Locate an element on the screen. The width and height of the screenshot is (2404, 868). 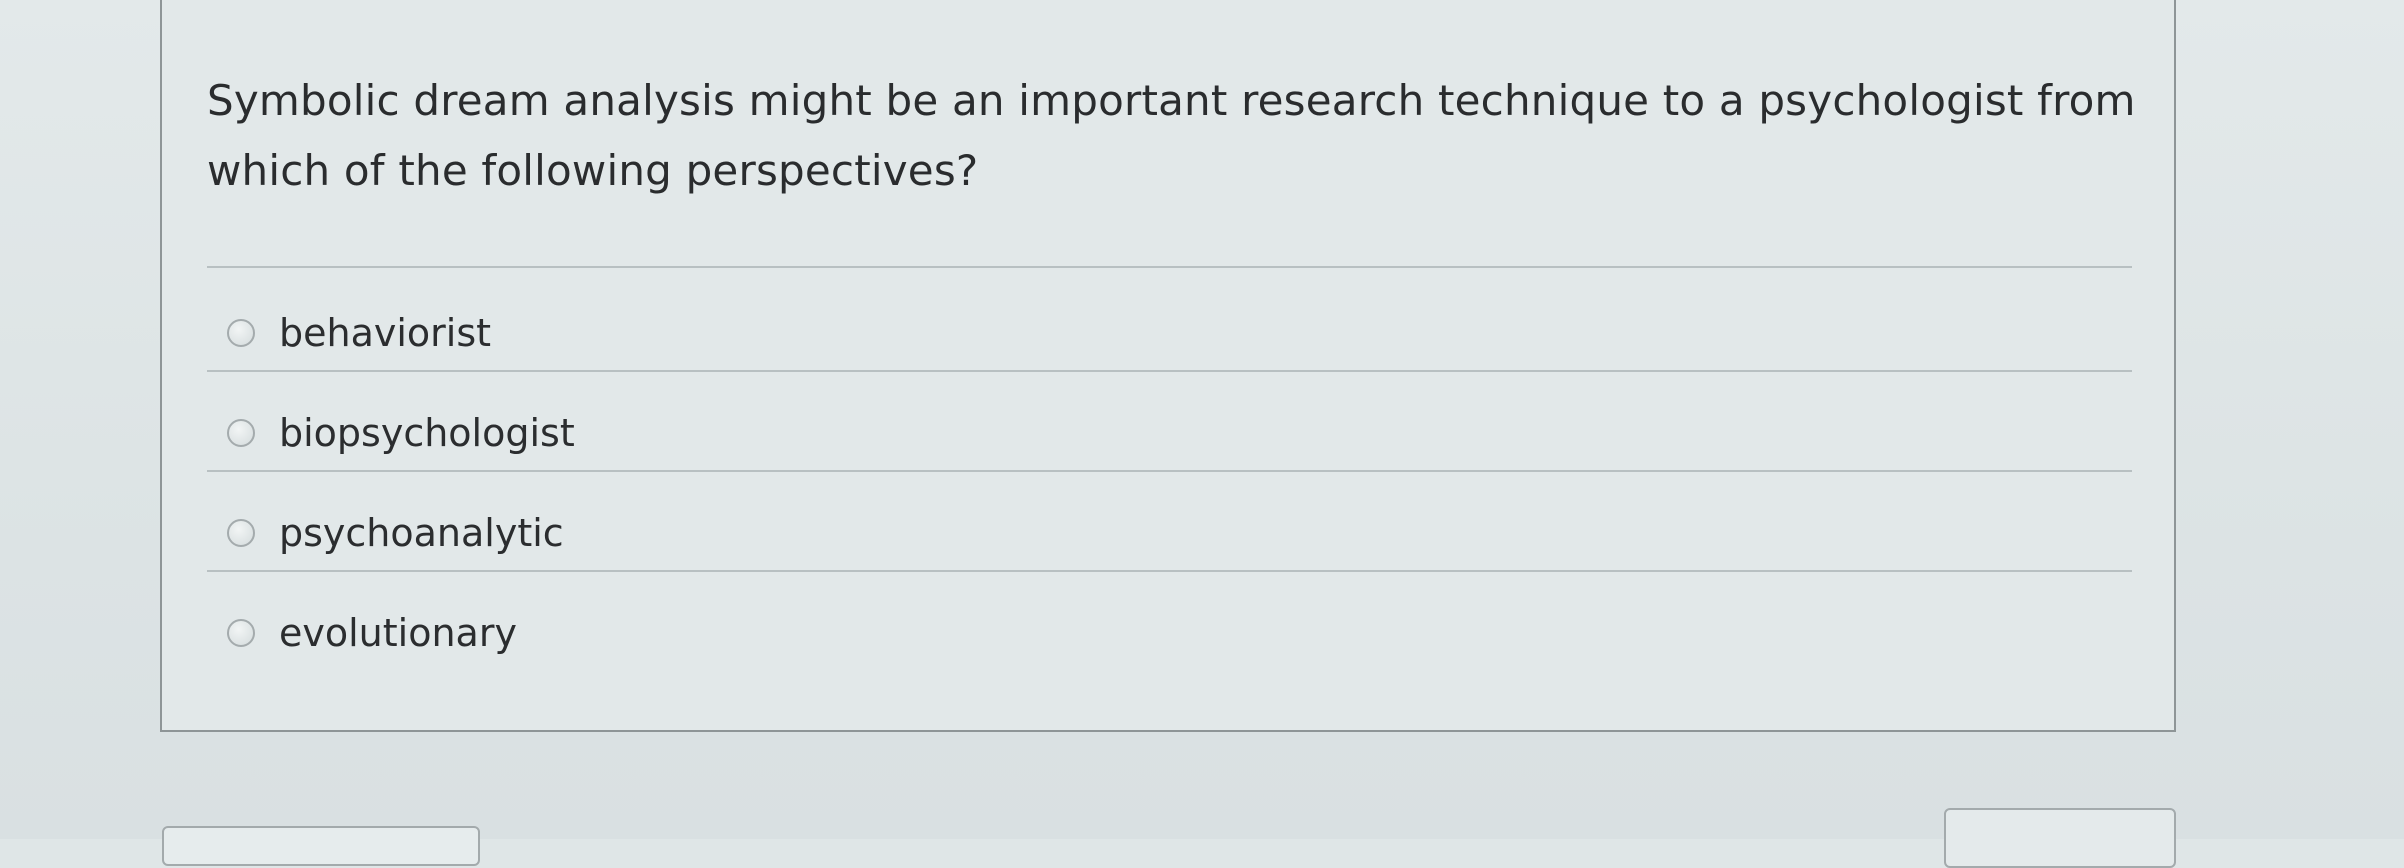
answer-option-biopsychologist: biopsychologist is located at coordinates (401, 433).